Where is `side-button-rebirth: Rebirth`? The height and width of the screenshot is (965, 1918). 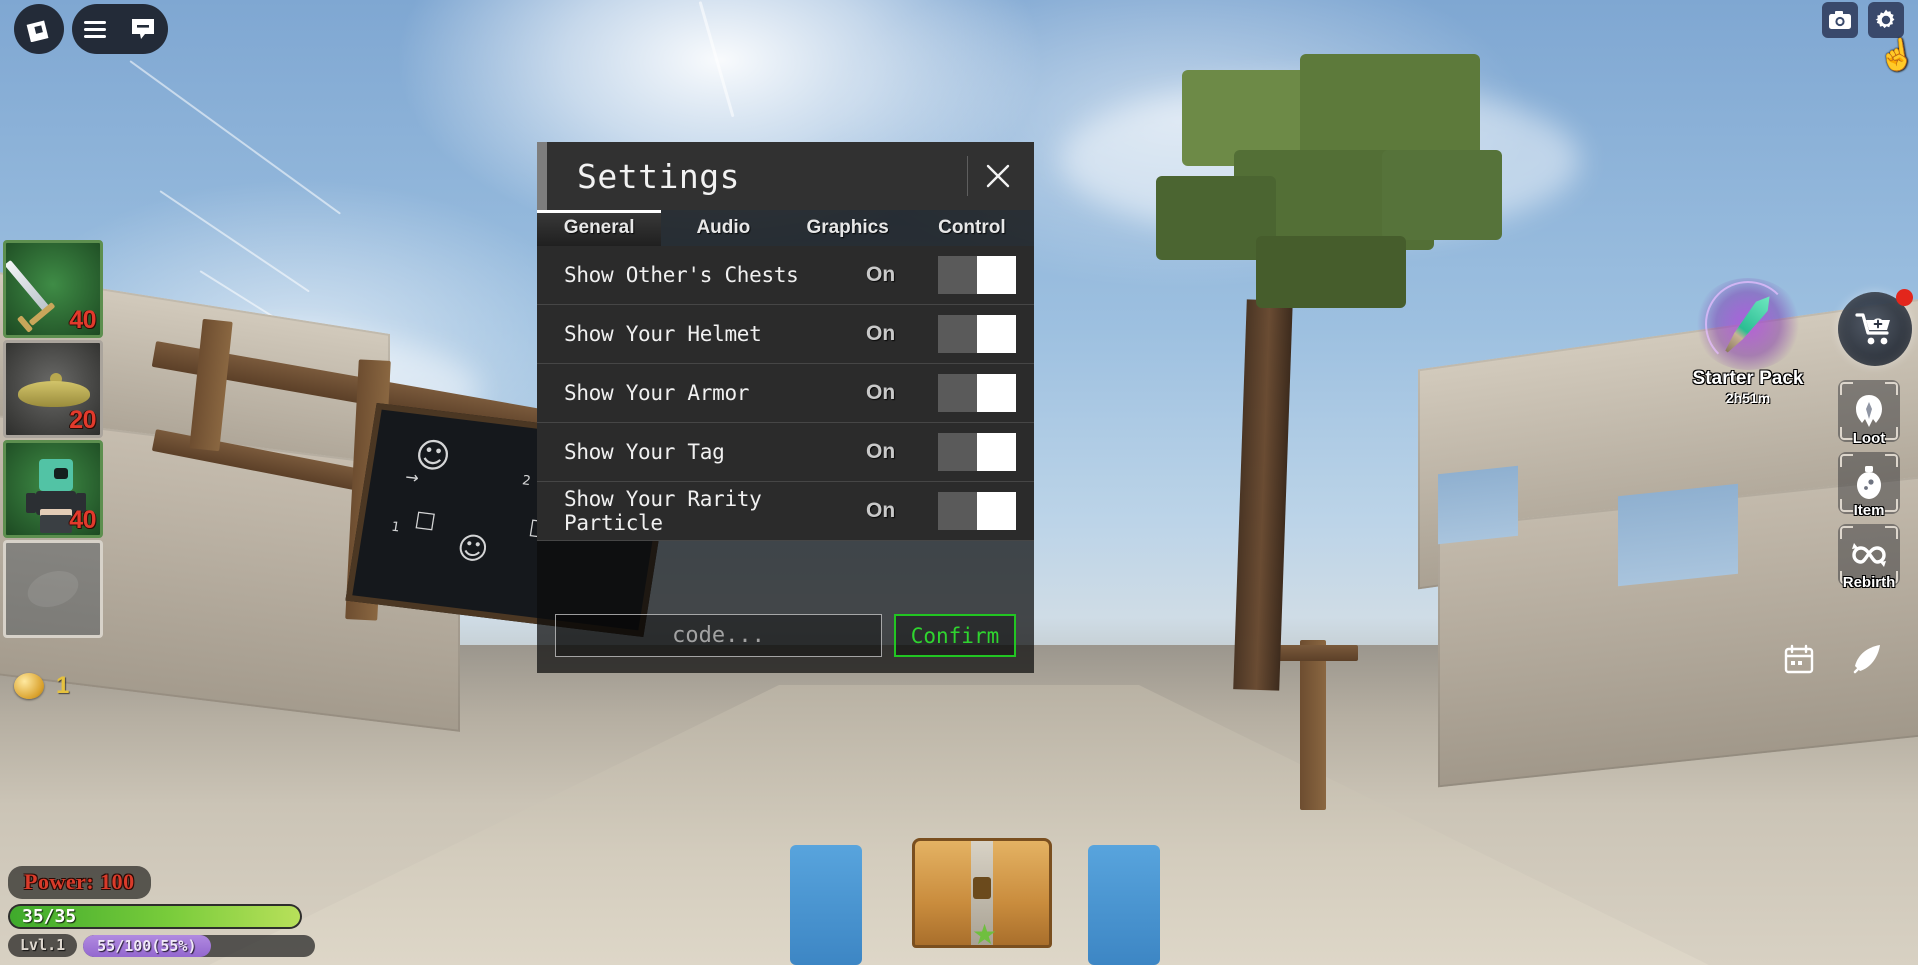
side-button-rebirth: Rebirth is located at coordinates (1869, 557).